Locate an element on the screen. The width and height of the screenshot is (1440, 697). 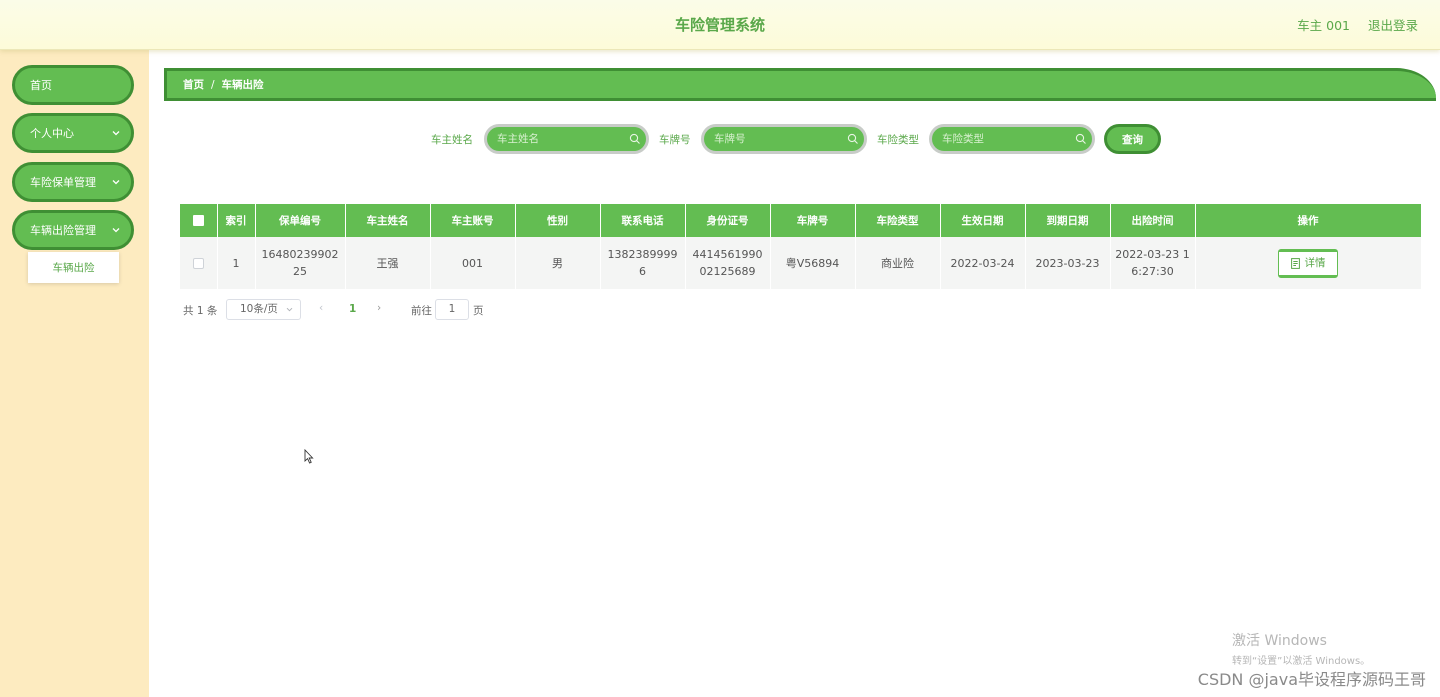
page-size-select: 10条/页 is located at coordinates (263, 309).